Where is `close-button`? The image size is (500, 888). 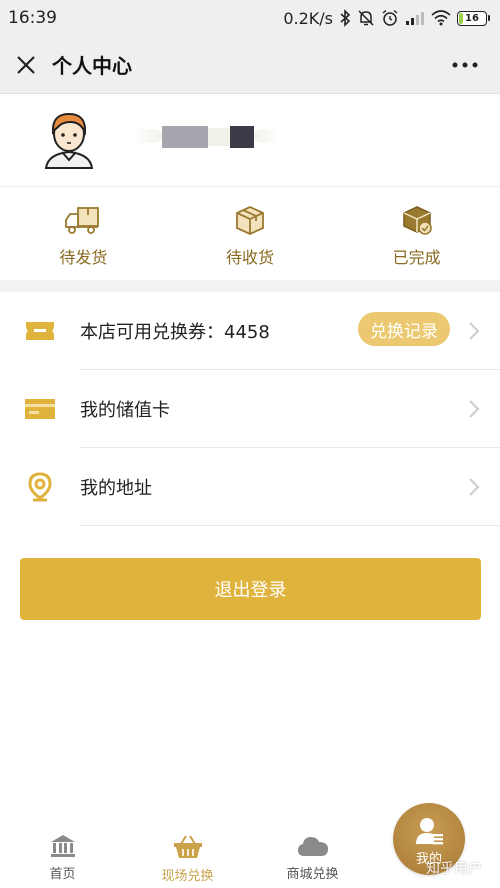
close-button is located at coordinates (26, 65).